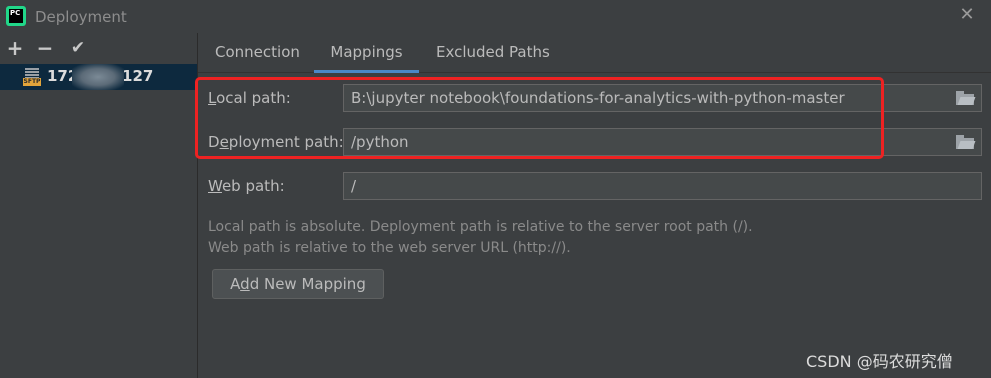  I want to click on web-path-field, so click(662, 186).